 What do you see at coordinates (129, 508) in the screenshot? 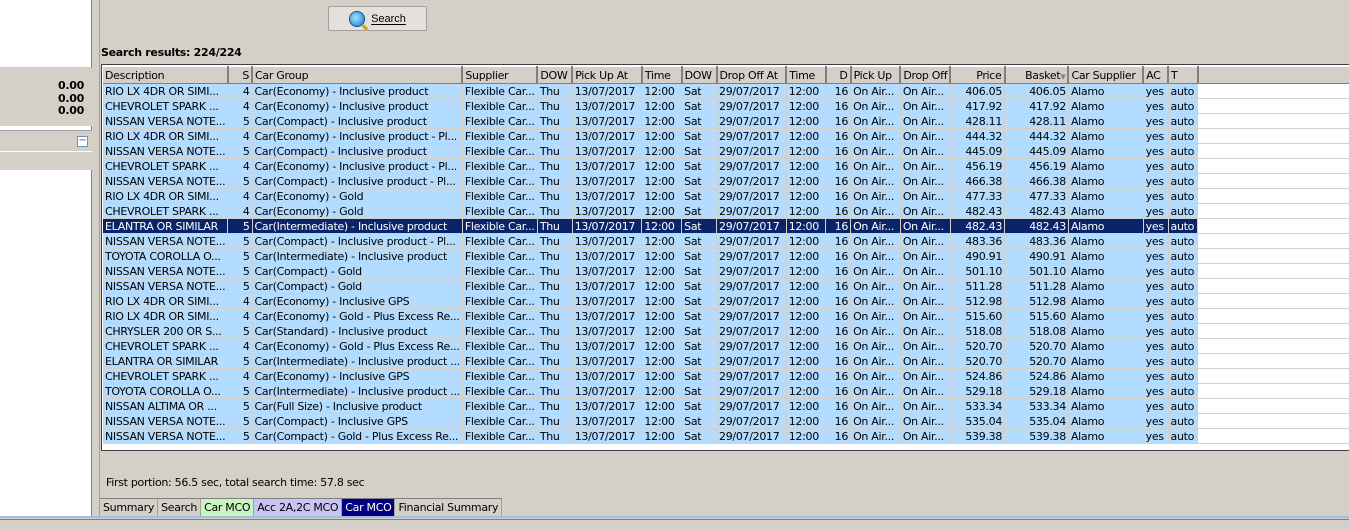
I see `tab-summary: Summary` at bounding box center [129, 508].